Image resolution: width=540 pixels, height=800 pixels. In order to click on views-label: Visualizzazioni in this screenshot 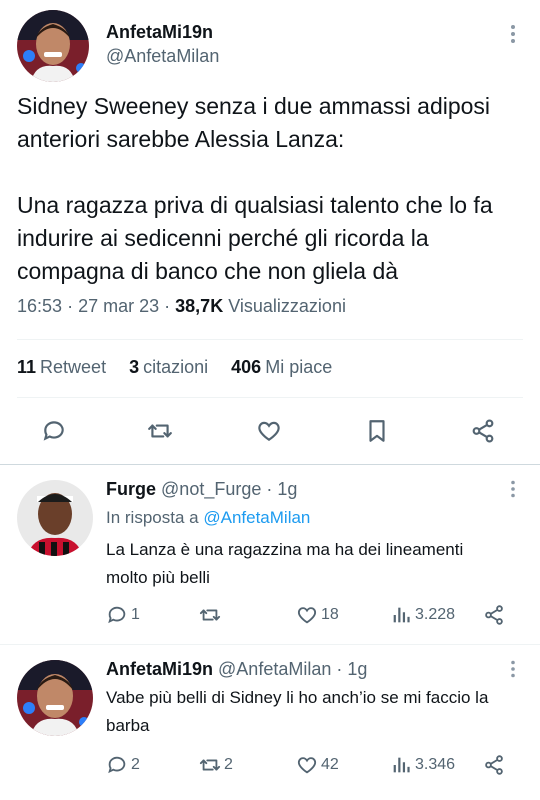, I will do `click(287, 306)`.